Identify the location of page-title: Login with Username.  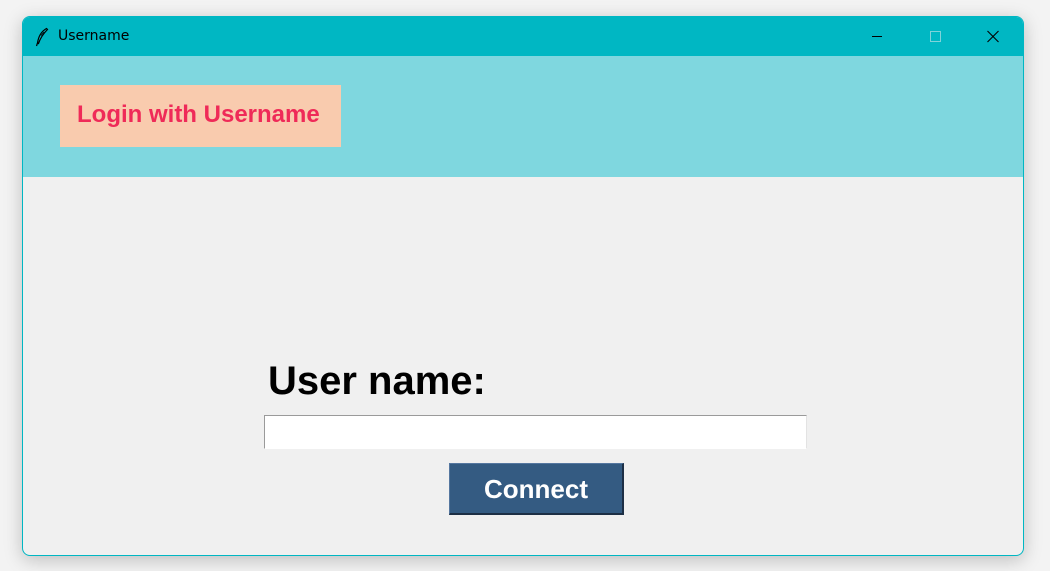
(198, 114).